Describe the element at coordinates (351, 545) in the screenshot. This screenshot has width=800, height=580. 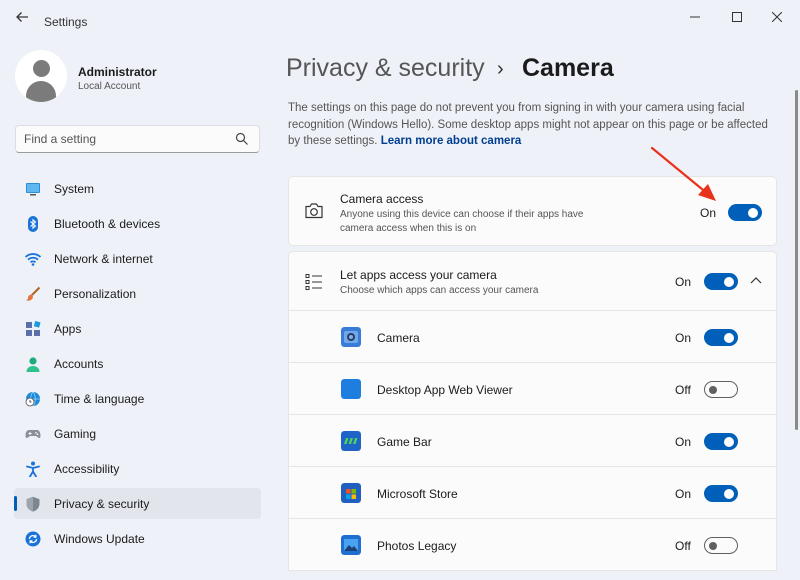
I see `photos-app-icon` at that location.